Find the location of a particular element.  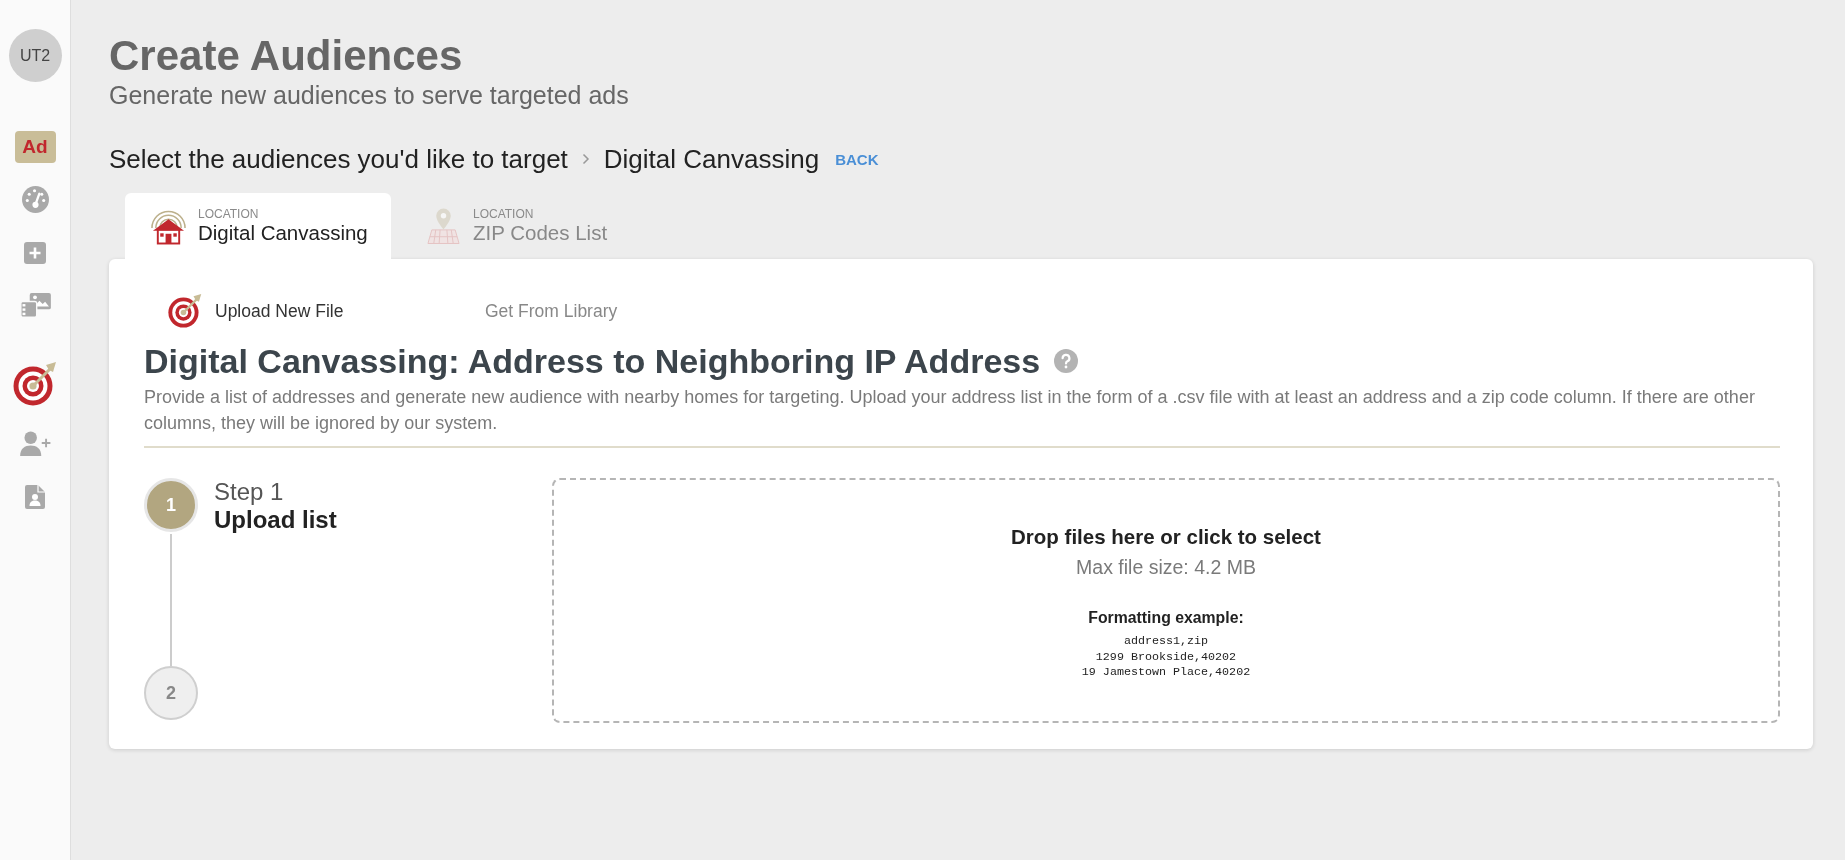

source-tab: Upload New File is located at coordinates (256, 311).